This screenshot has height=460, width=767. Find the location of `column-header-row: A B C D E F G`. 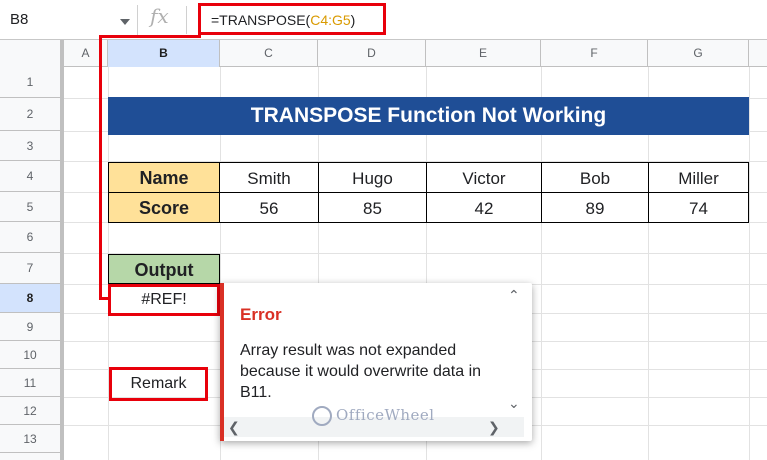

column-header-row: A B C D E F G is located at coordinates (383, 53).